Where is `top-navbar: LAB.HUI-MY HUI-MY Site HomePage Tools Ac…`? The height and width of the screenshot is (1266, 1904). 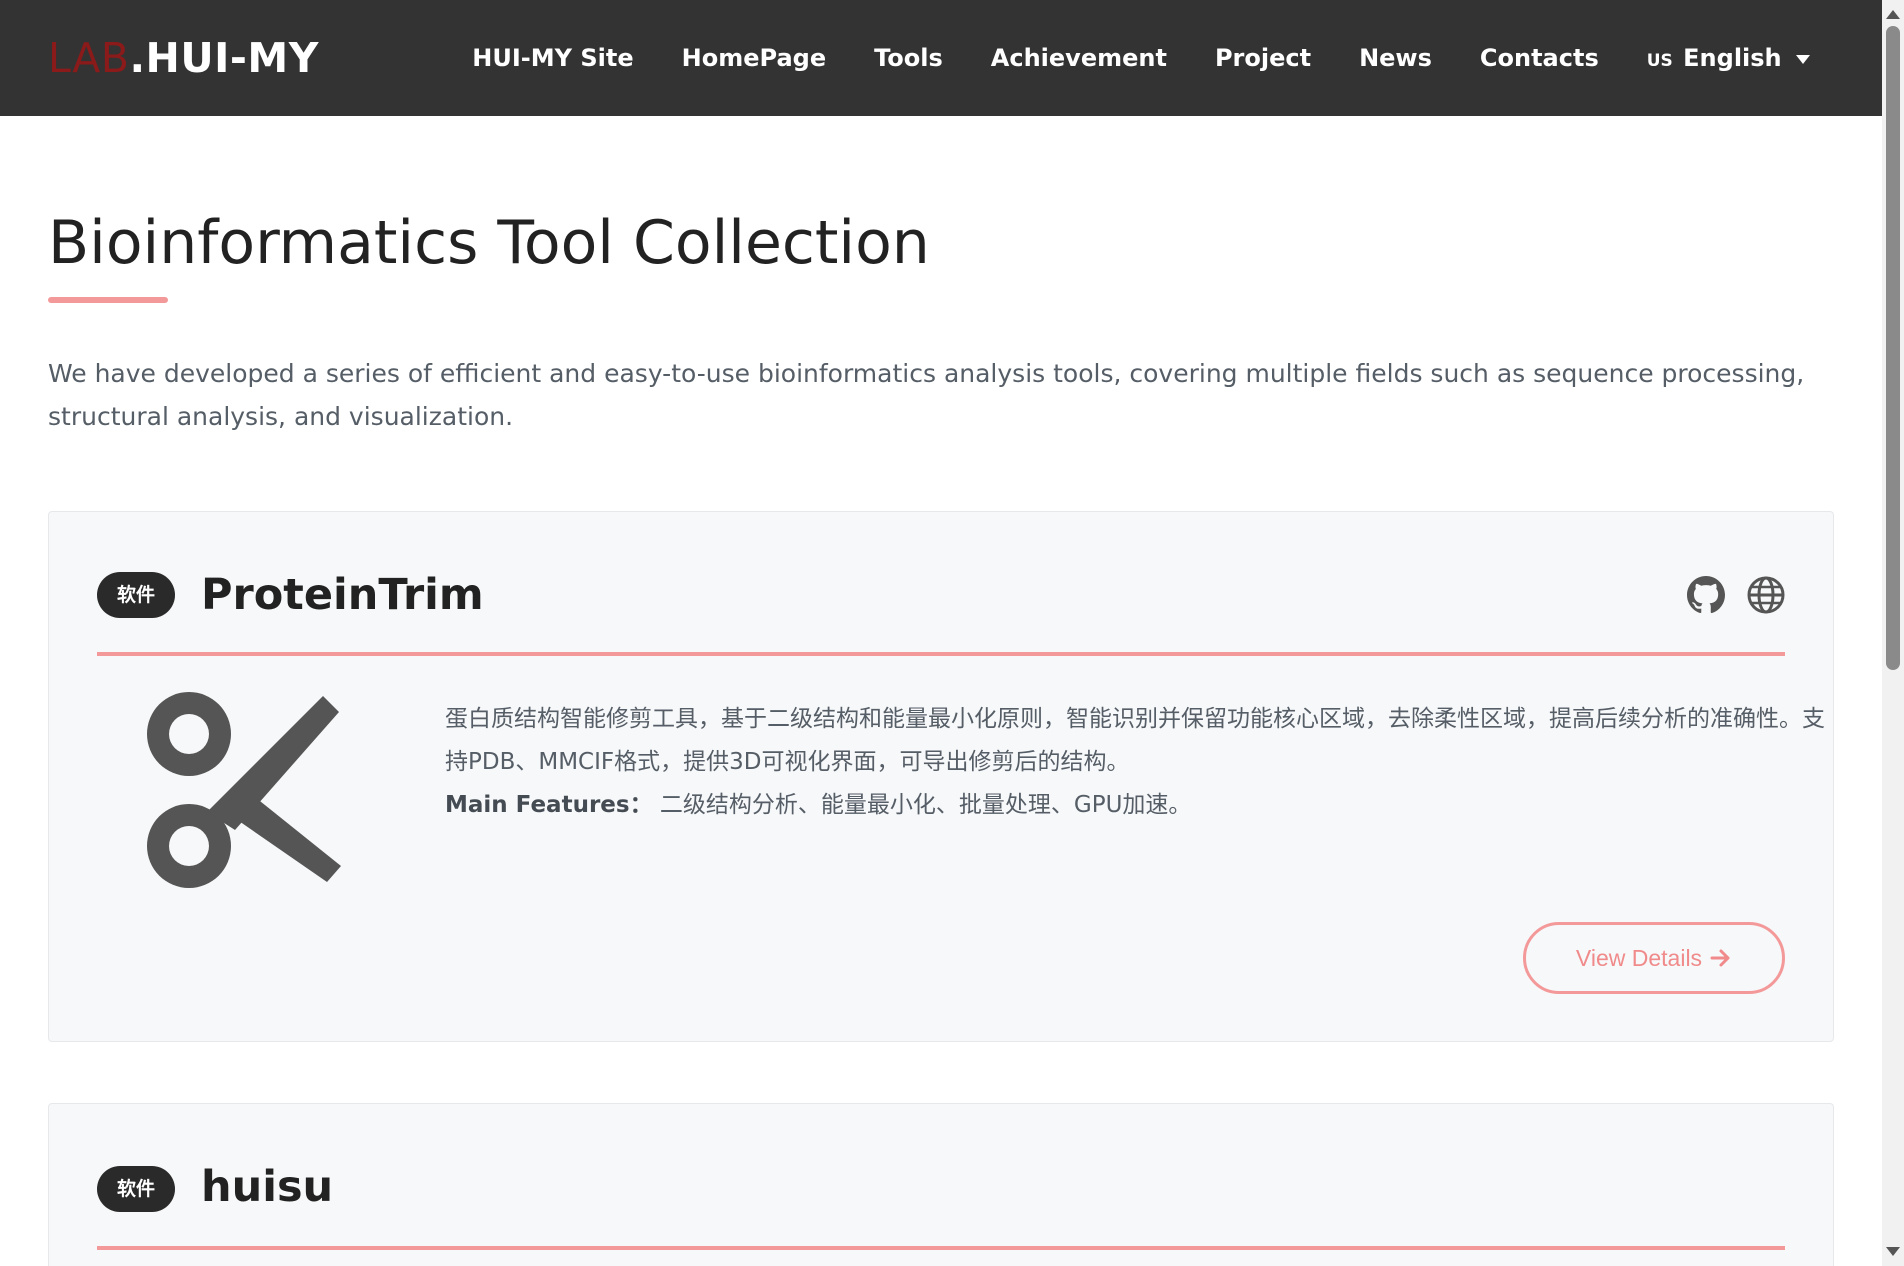
top-navbar: LAB.HUI-MY HUI-MY Site HomePage Tools Ac… is located at coordinates (941, 58).